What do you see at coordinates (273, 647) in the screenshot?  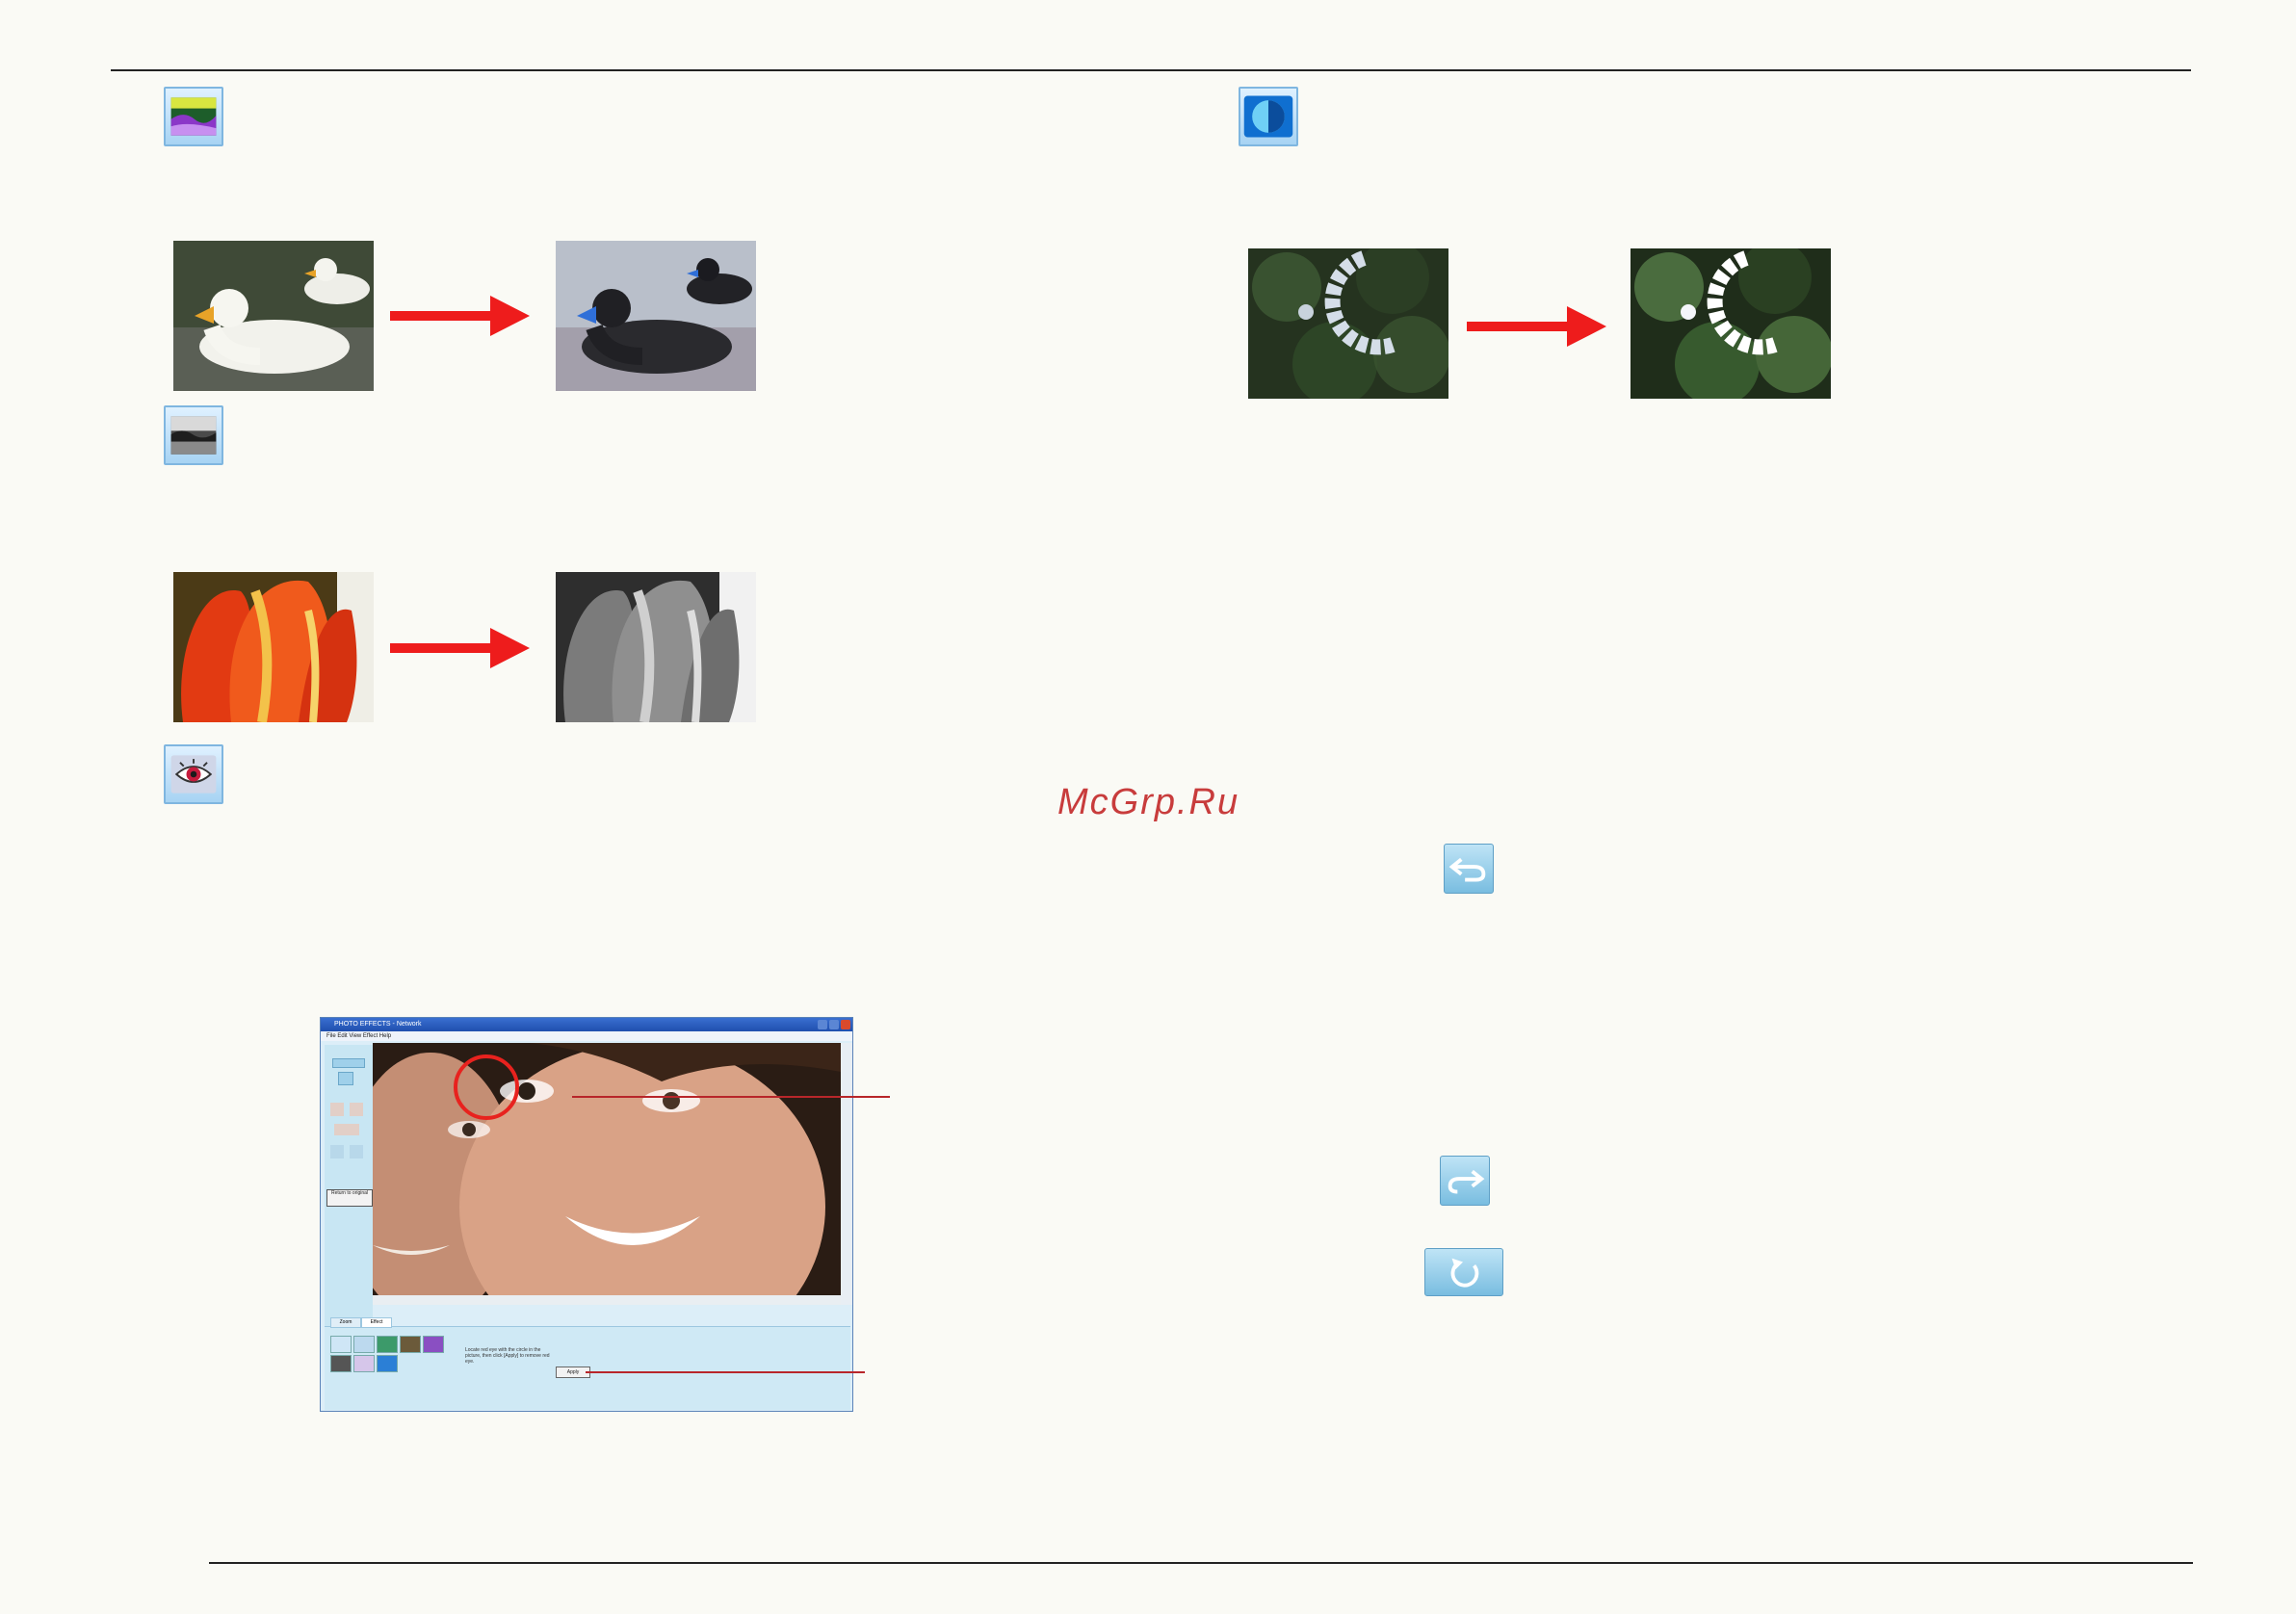 I see `tulip-original-photo` at bounding box center [273, 647].